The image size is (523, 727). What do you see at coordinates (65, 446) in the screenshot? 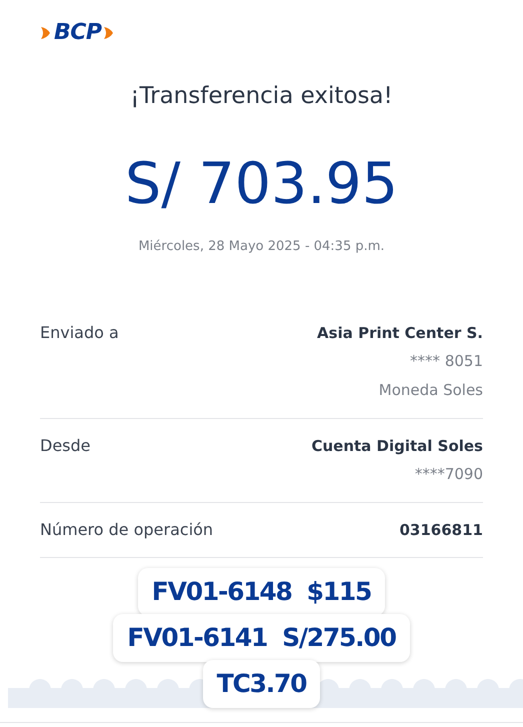
I see `detail-label: Desde` at bounding box center [65, 446].